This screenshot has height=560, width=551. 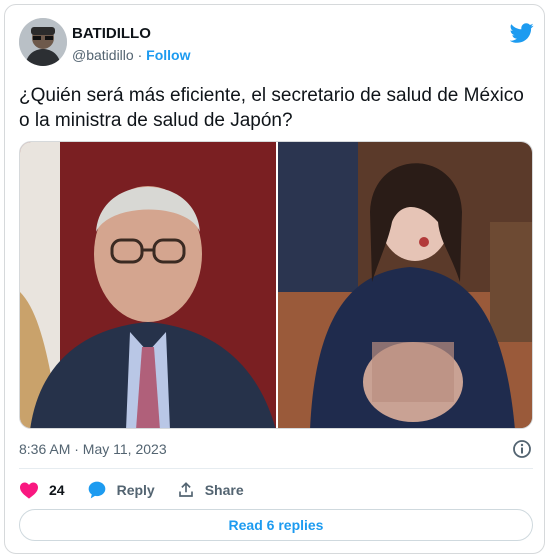 I want to click on like-action: 24, so click(x=42, y=490).